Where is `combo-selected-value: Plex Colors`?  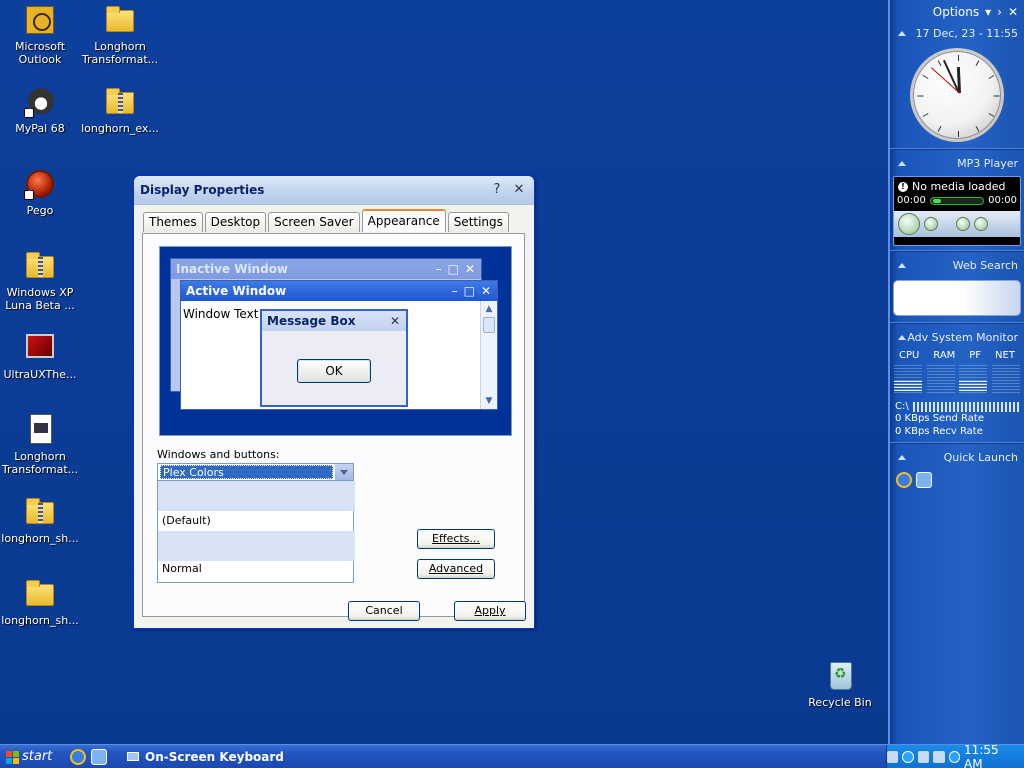
combo-selected-value: Plex Colors is located at coordinates (246, 472).